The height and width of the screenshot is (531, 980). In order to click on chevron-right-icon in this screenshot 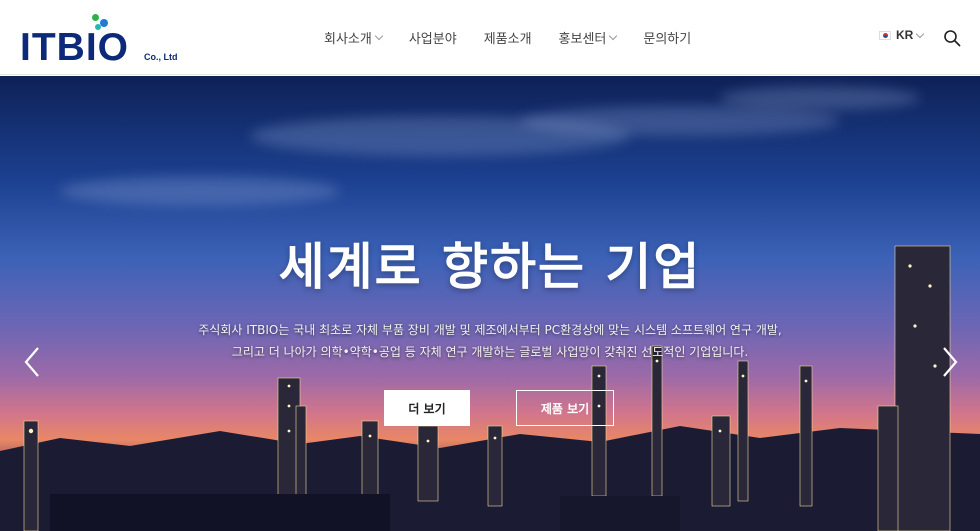, I will do `click(950, 362)`.